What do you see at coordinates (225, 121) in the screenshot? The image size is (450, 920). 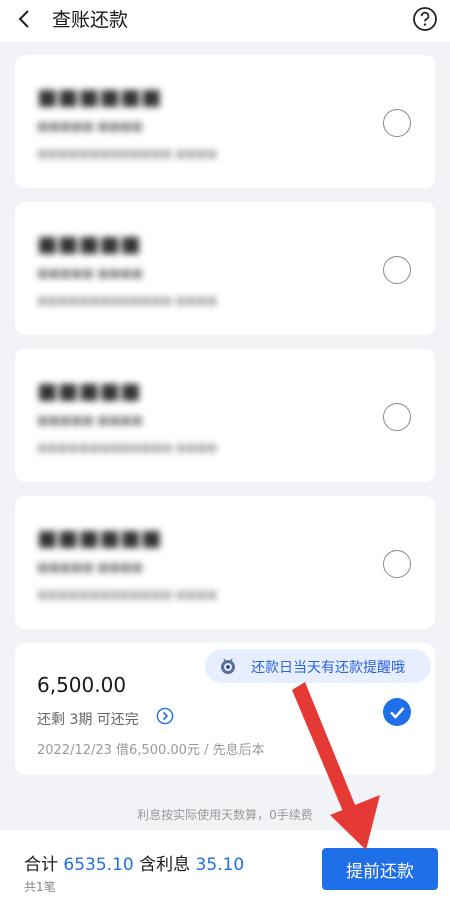 I see `loan-card-obscured-1: ■■■■■■ ■■■■■ ■■■■ ■■■■■■■■■■■■■ ■■■■` at bounding box center [225, 121].